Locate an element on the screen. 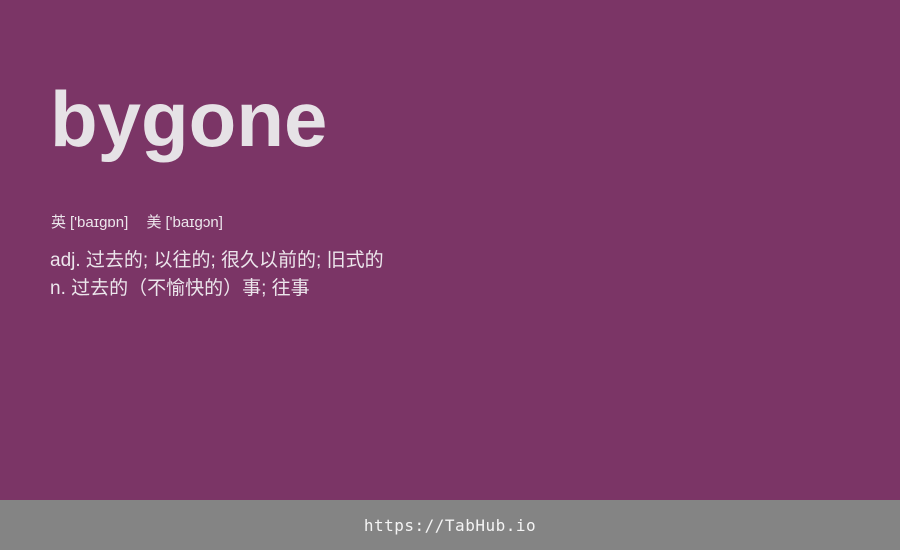  footer-bar: https://TabHub.io is located at coordinates (450, 525).